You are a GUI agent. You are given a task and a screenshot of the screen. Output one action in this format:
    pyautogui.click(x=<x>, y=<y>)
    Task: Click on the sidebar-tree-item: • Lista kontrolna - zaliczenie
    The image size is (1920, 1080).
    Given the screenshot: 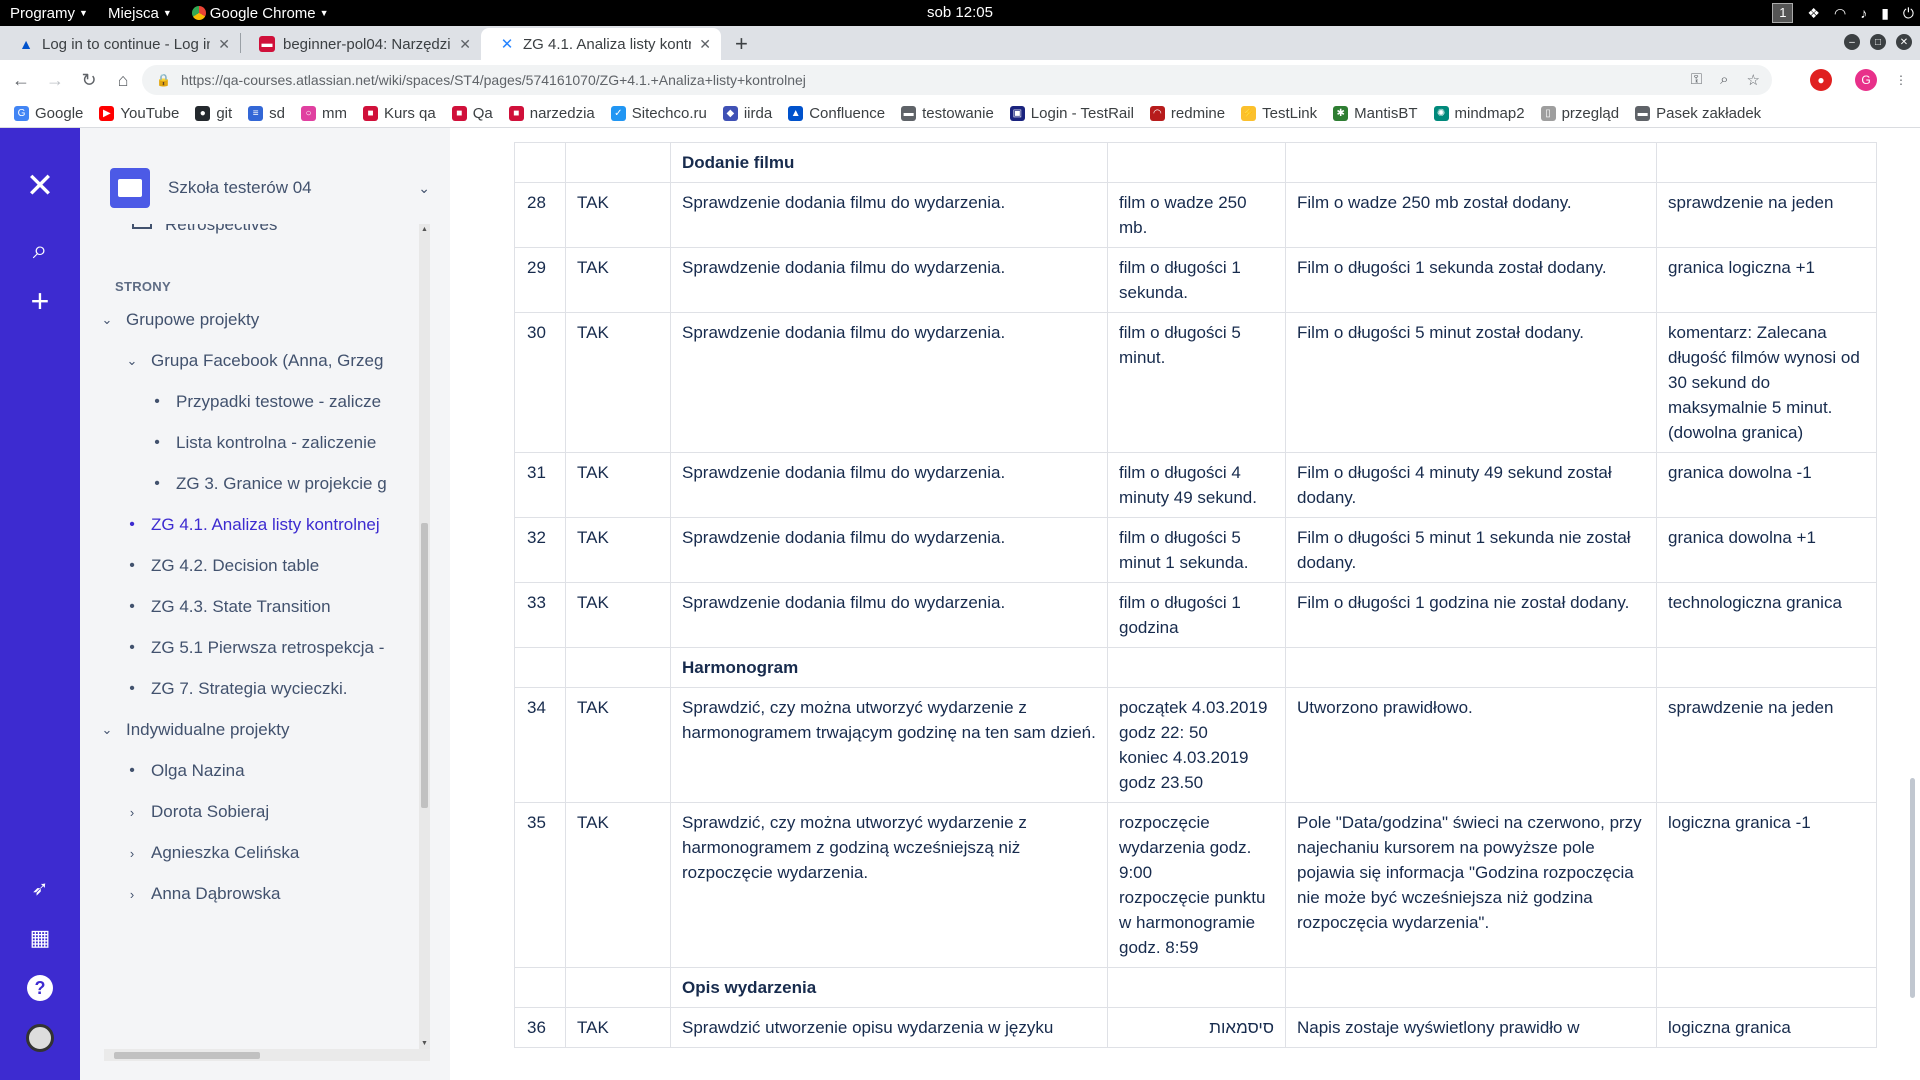 What is the action you would take?
    pyautogui.click(x=263, y=443)
    